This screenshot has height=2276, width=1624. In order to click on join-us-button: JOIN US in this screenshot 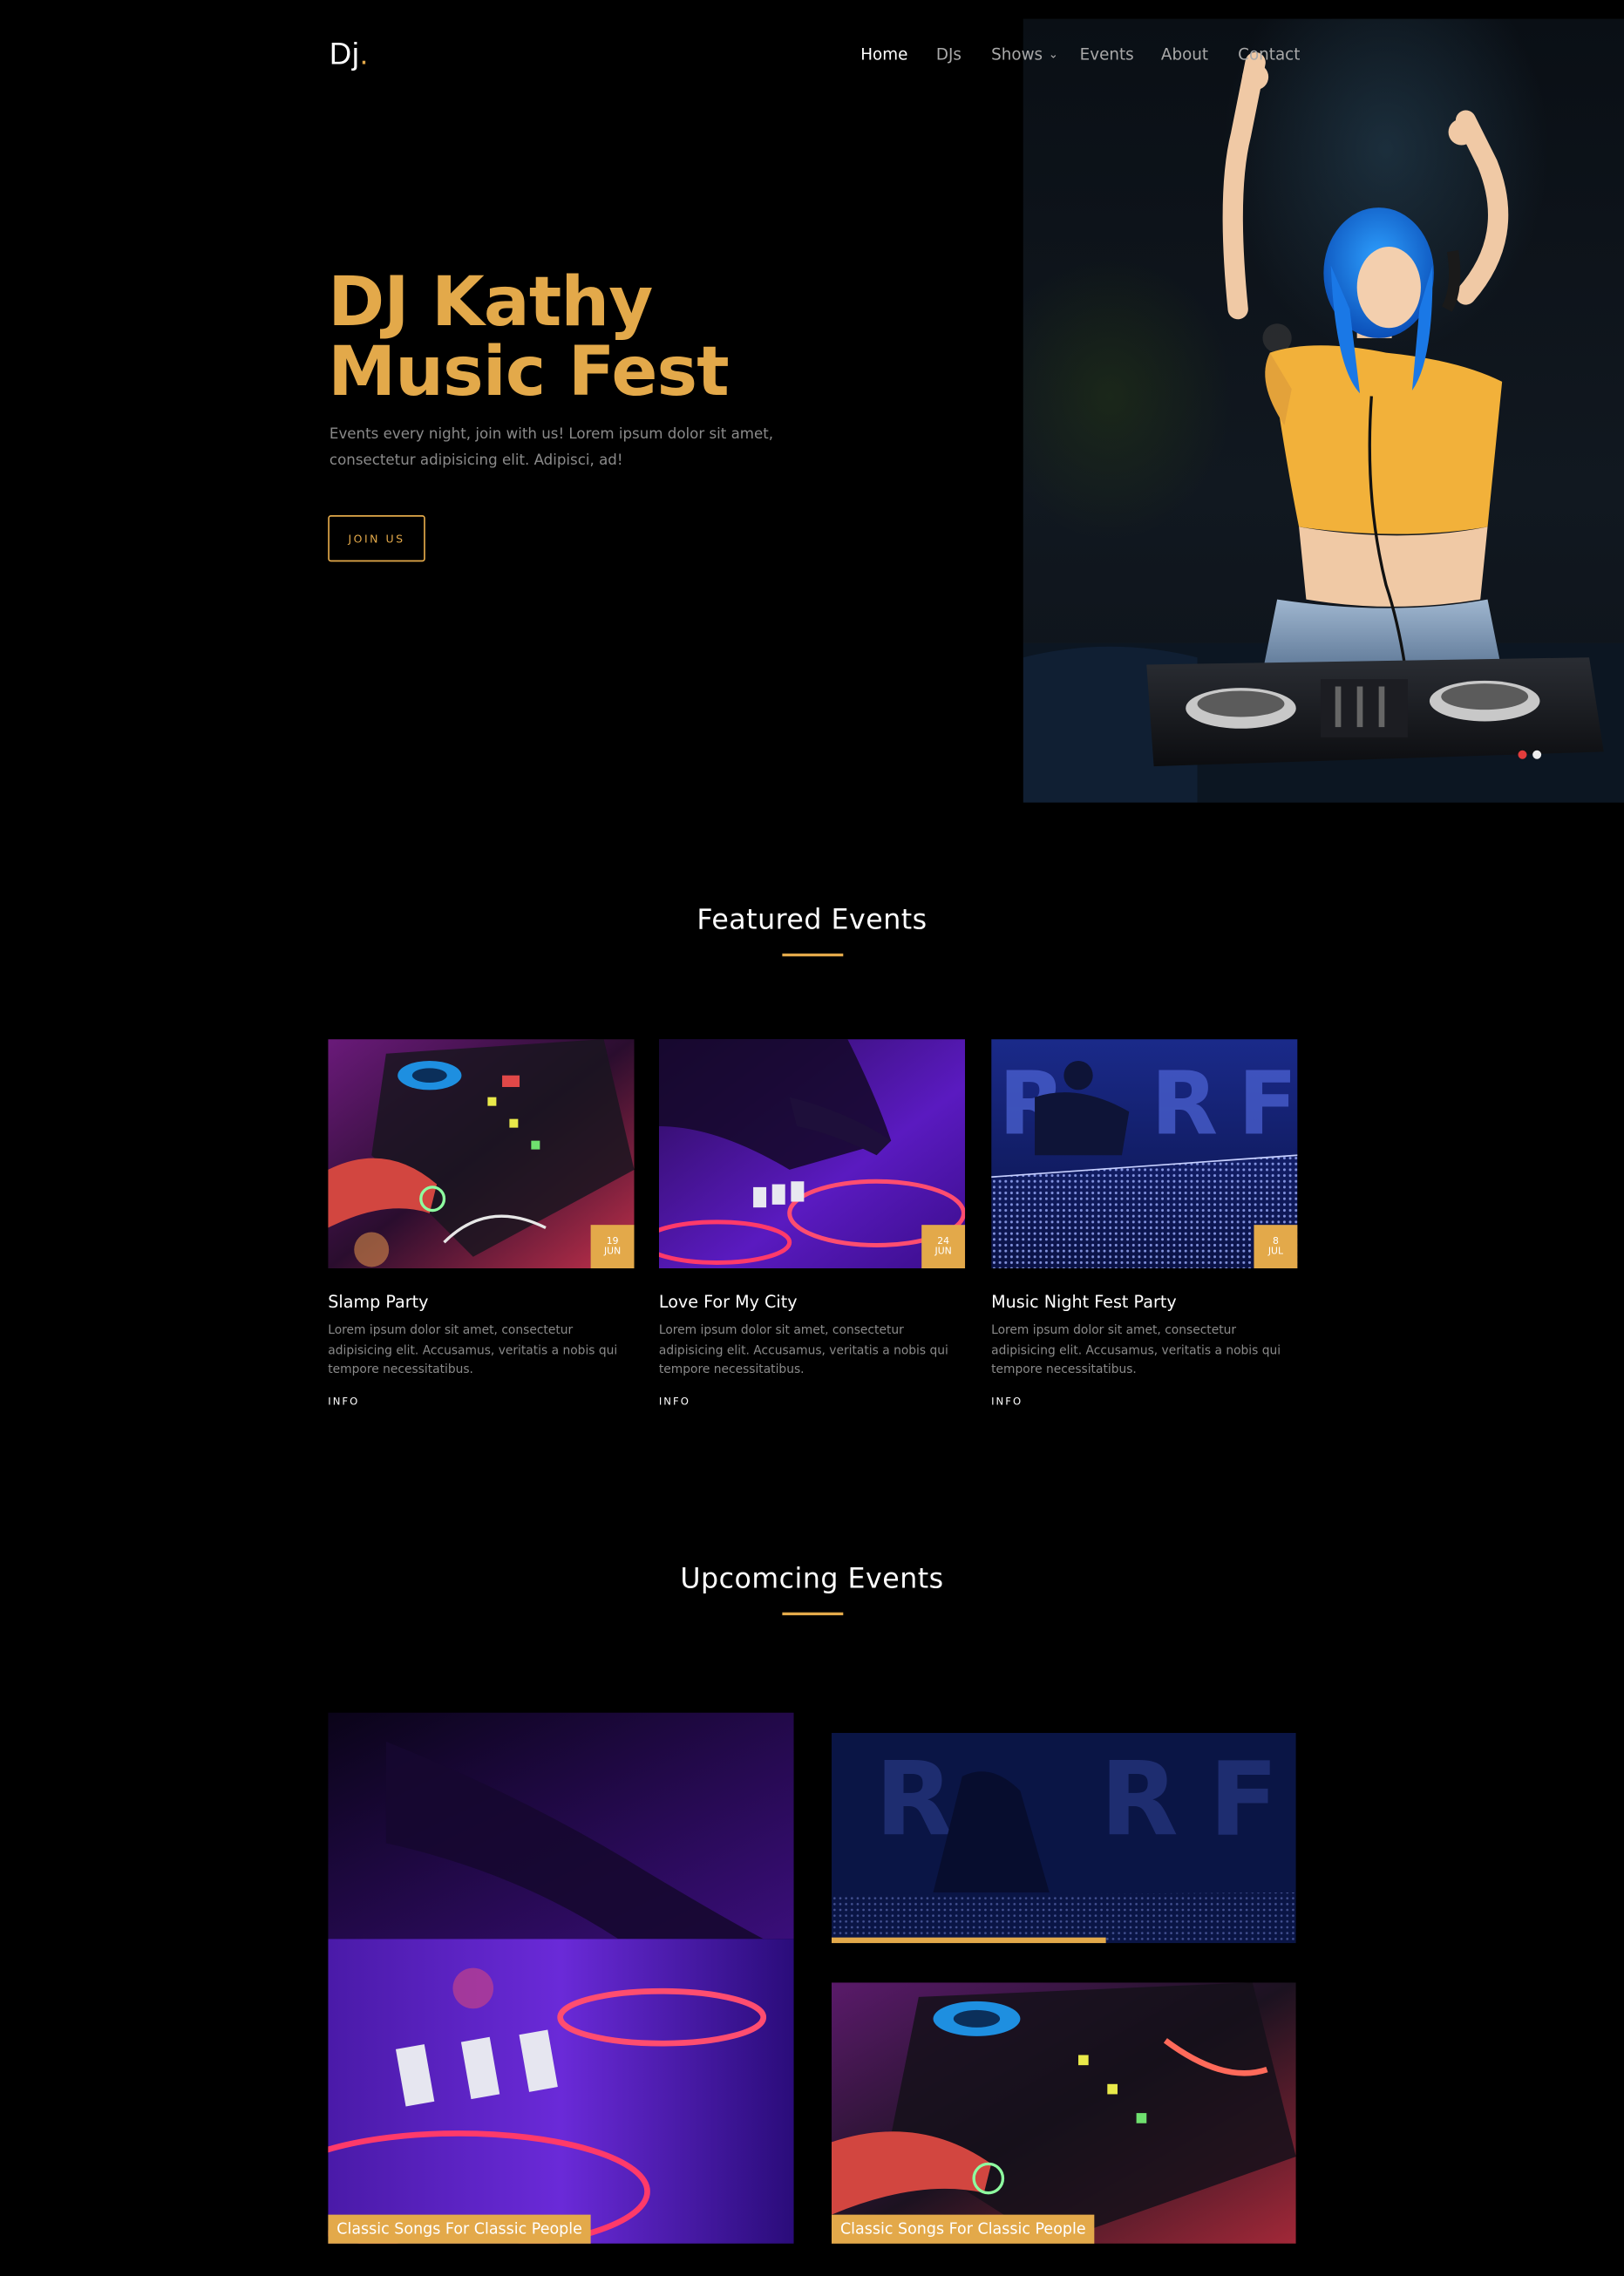, I will do `click(376, 538)`.